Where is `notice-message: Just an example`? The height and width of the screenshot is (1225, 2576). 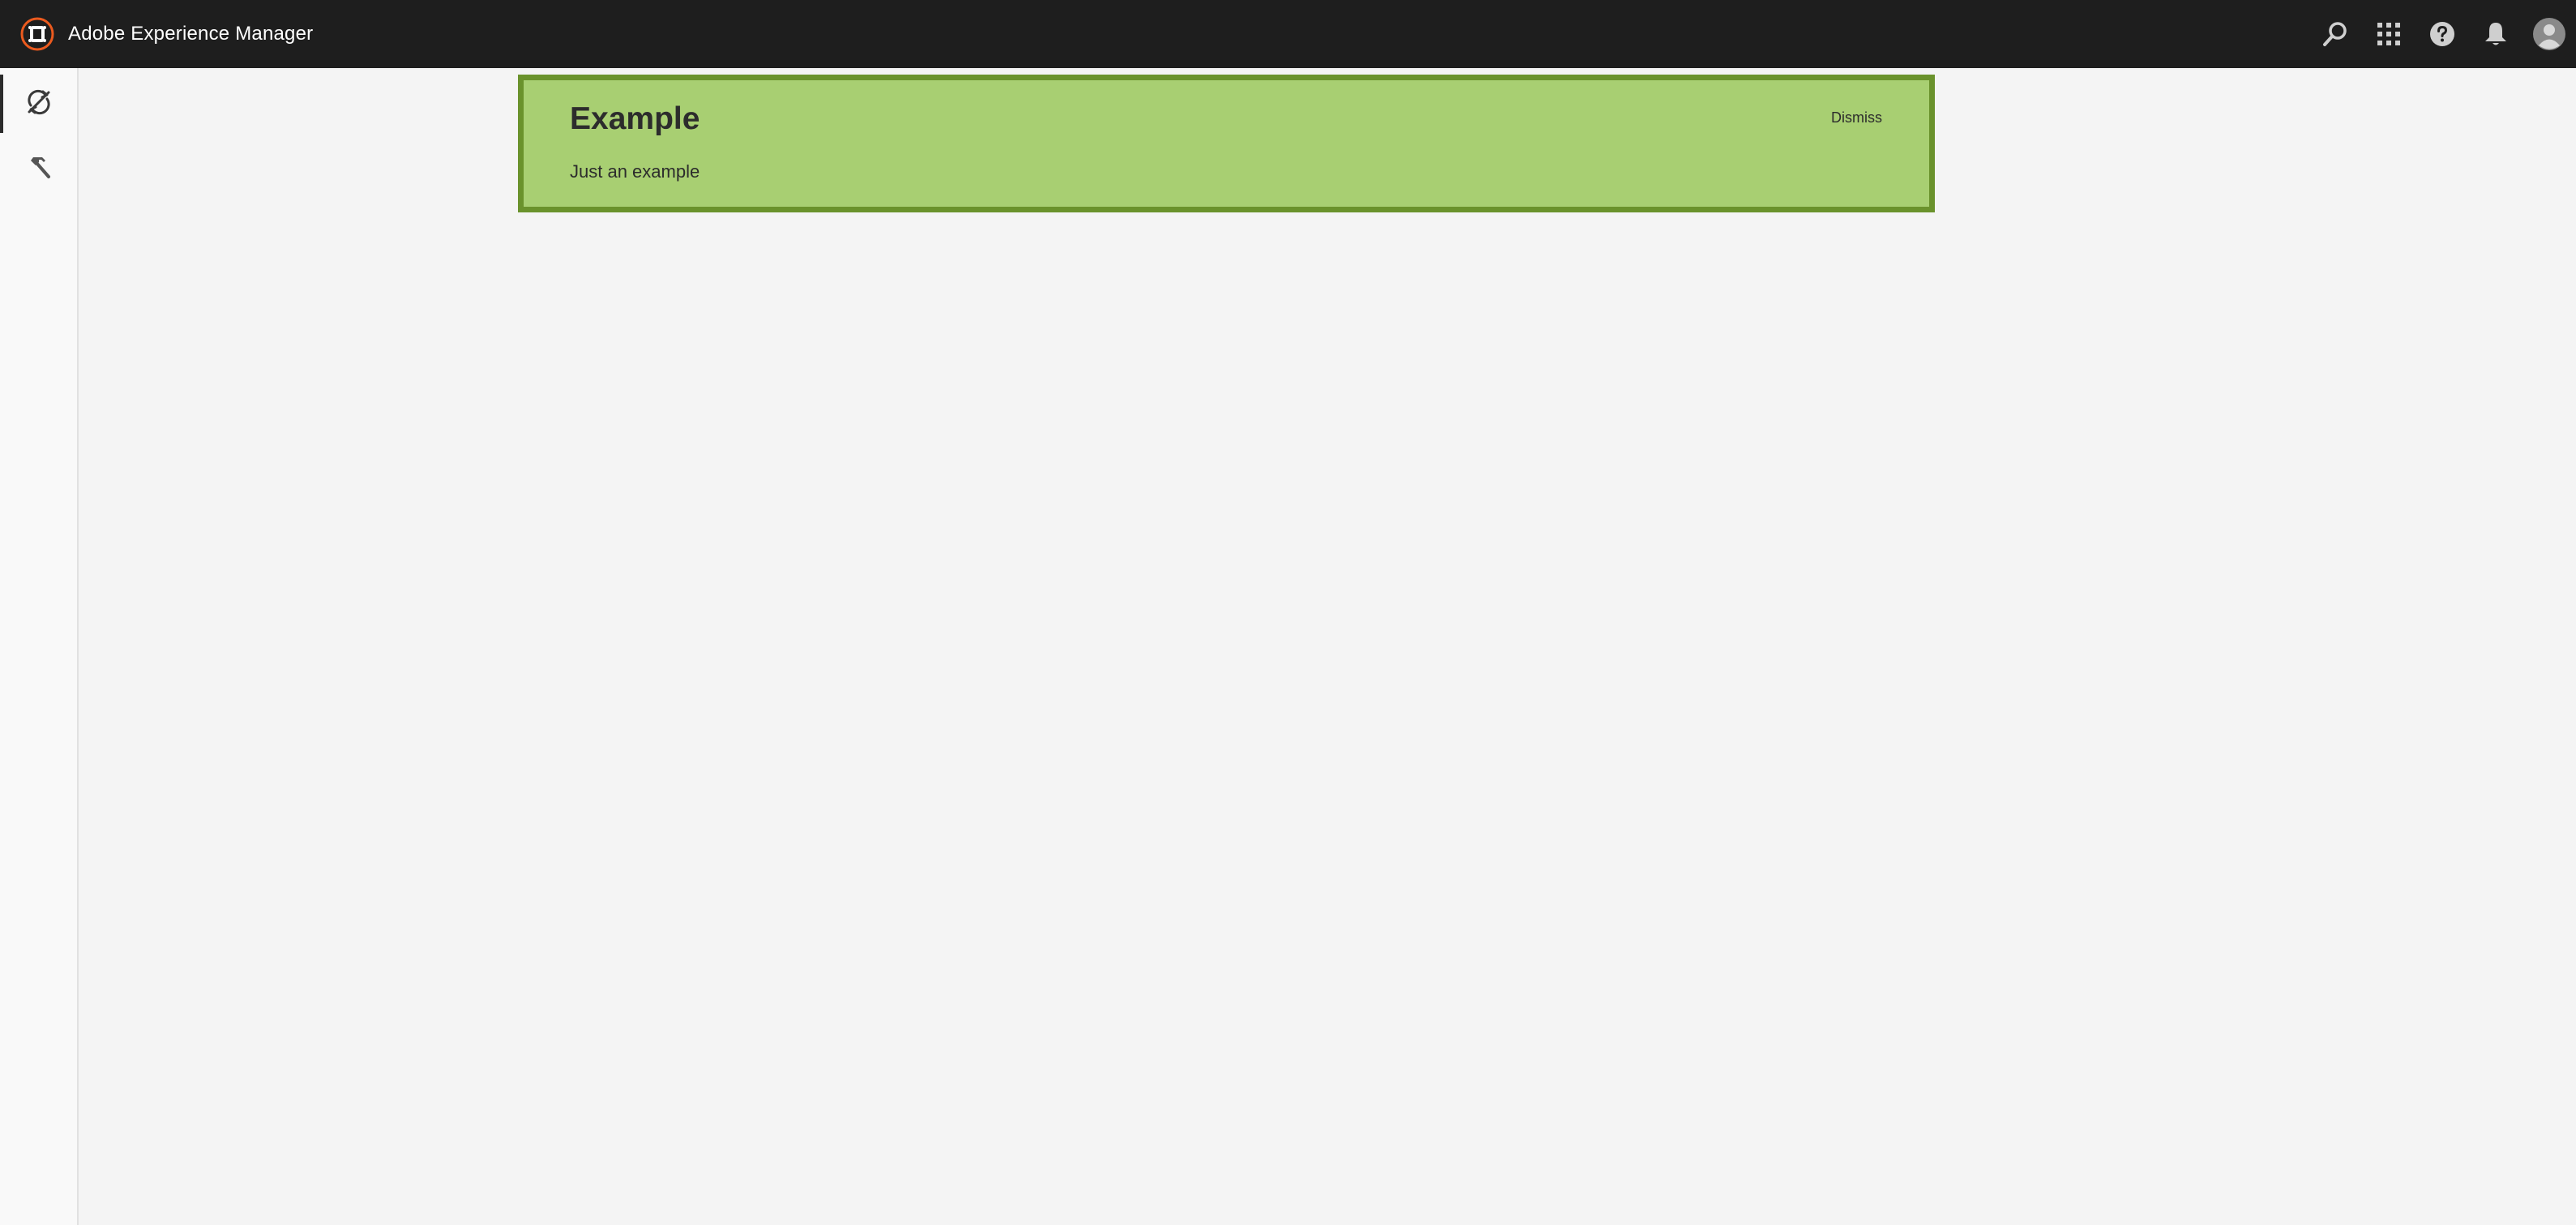
notice-message: Just an example is located at coordinates (635, 171).